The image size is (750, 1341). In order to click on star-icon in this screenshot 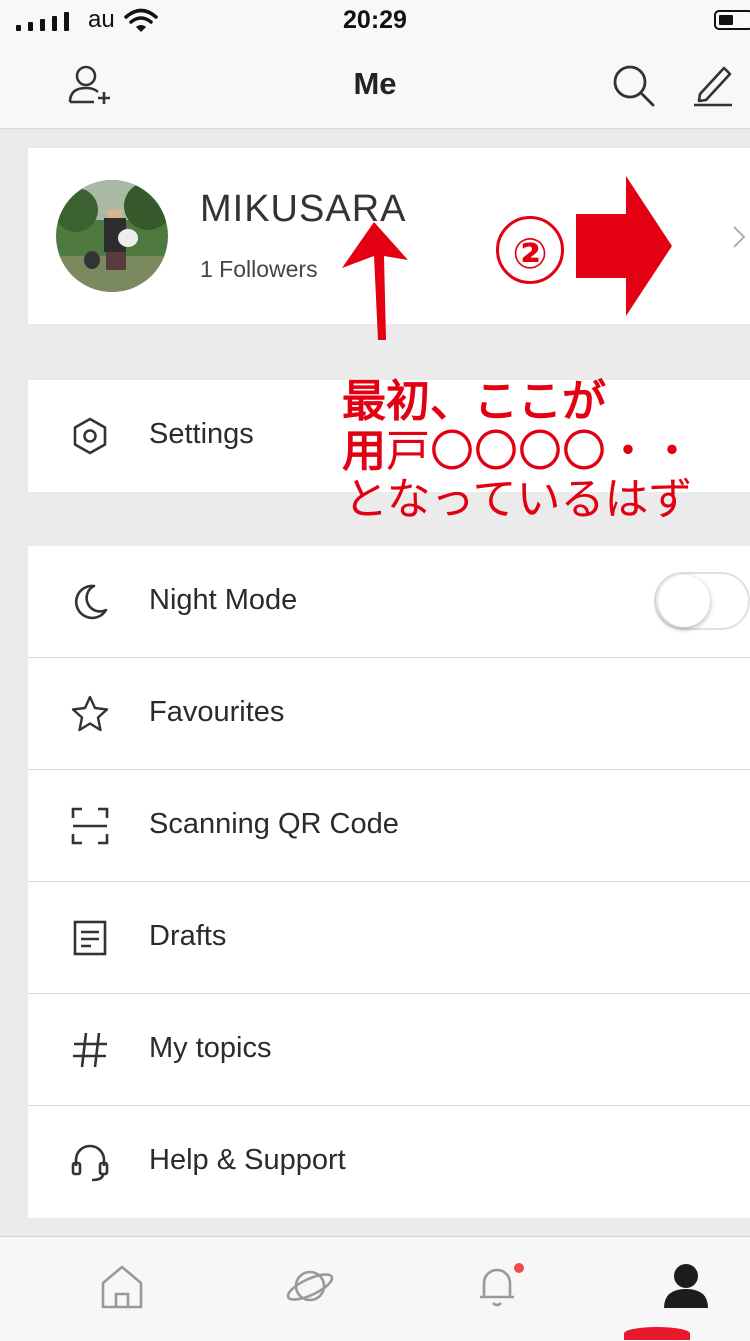, I will do `click(90, 713)`.